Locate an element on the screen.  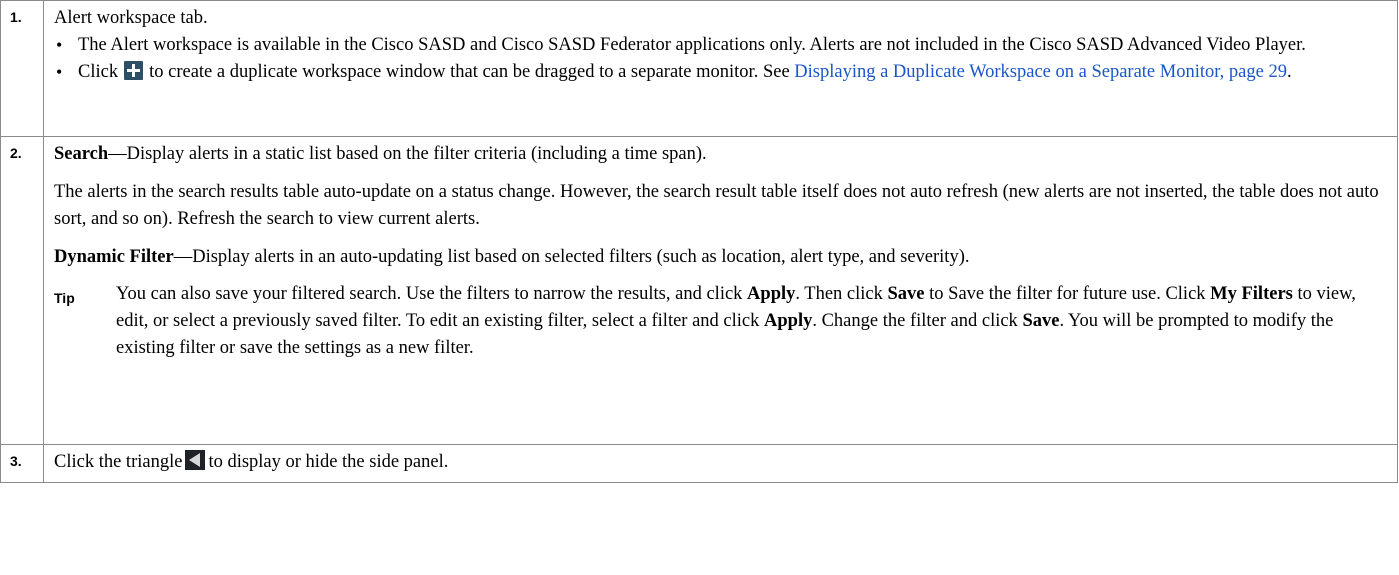
row-number-cell: 1. is located at coordinates (22, 68).